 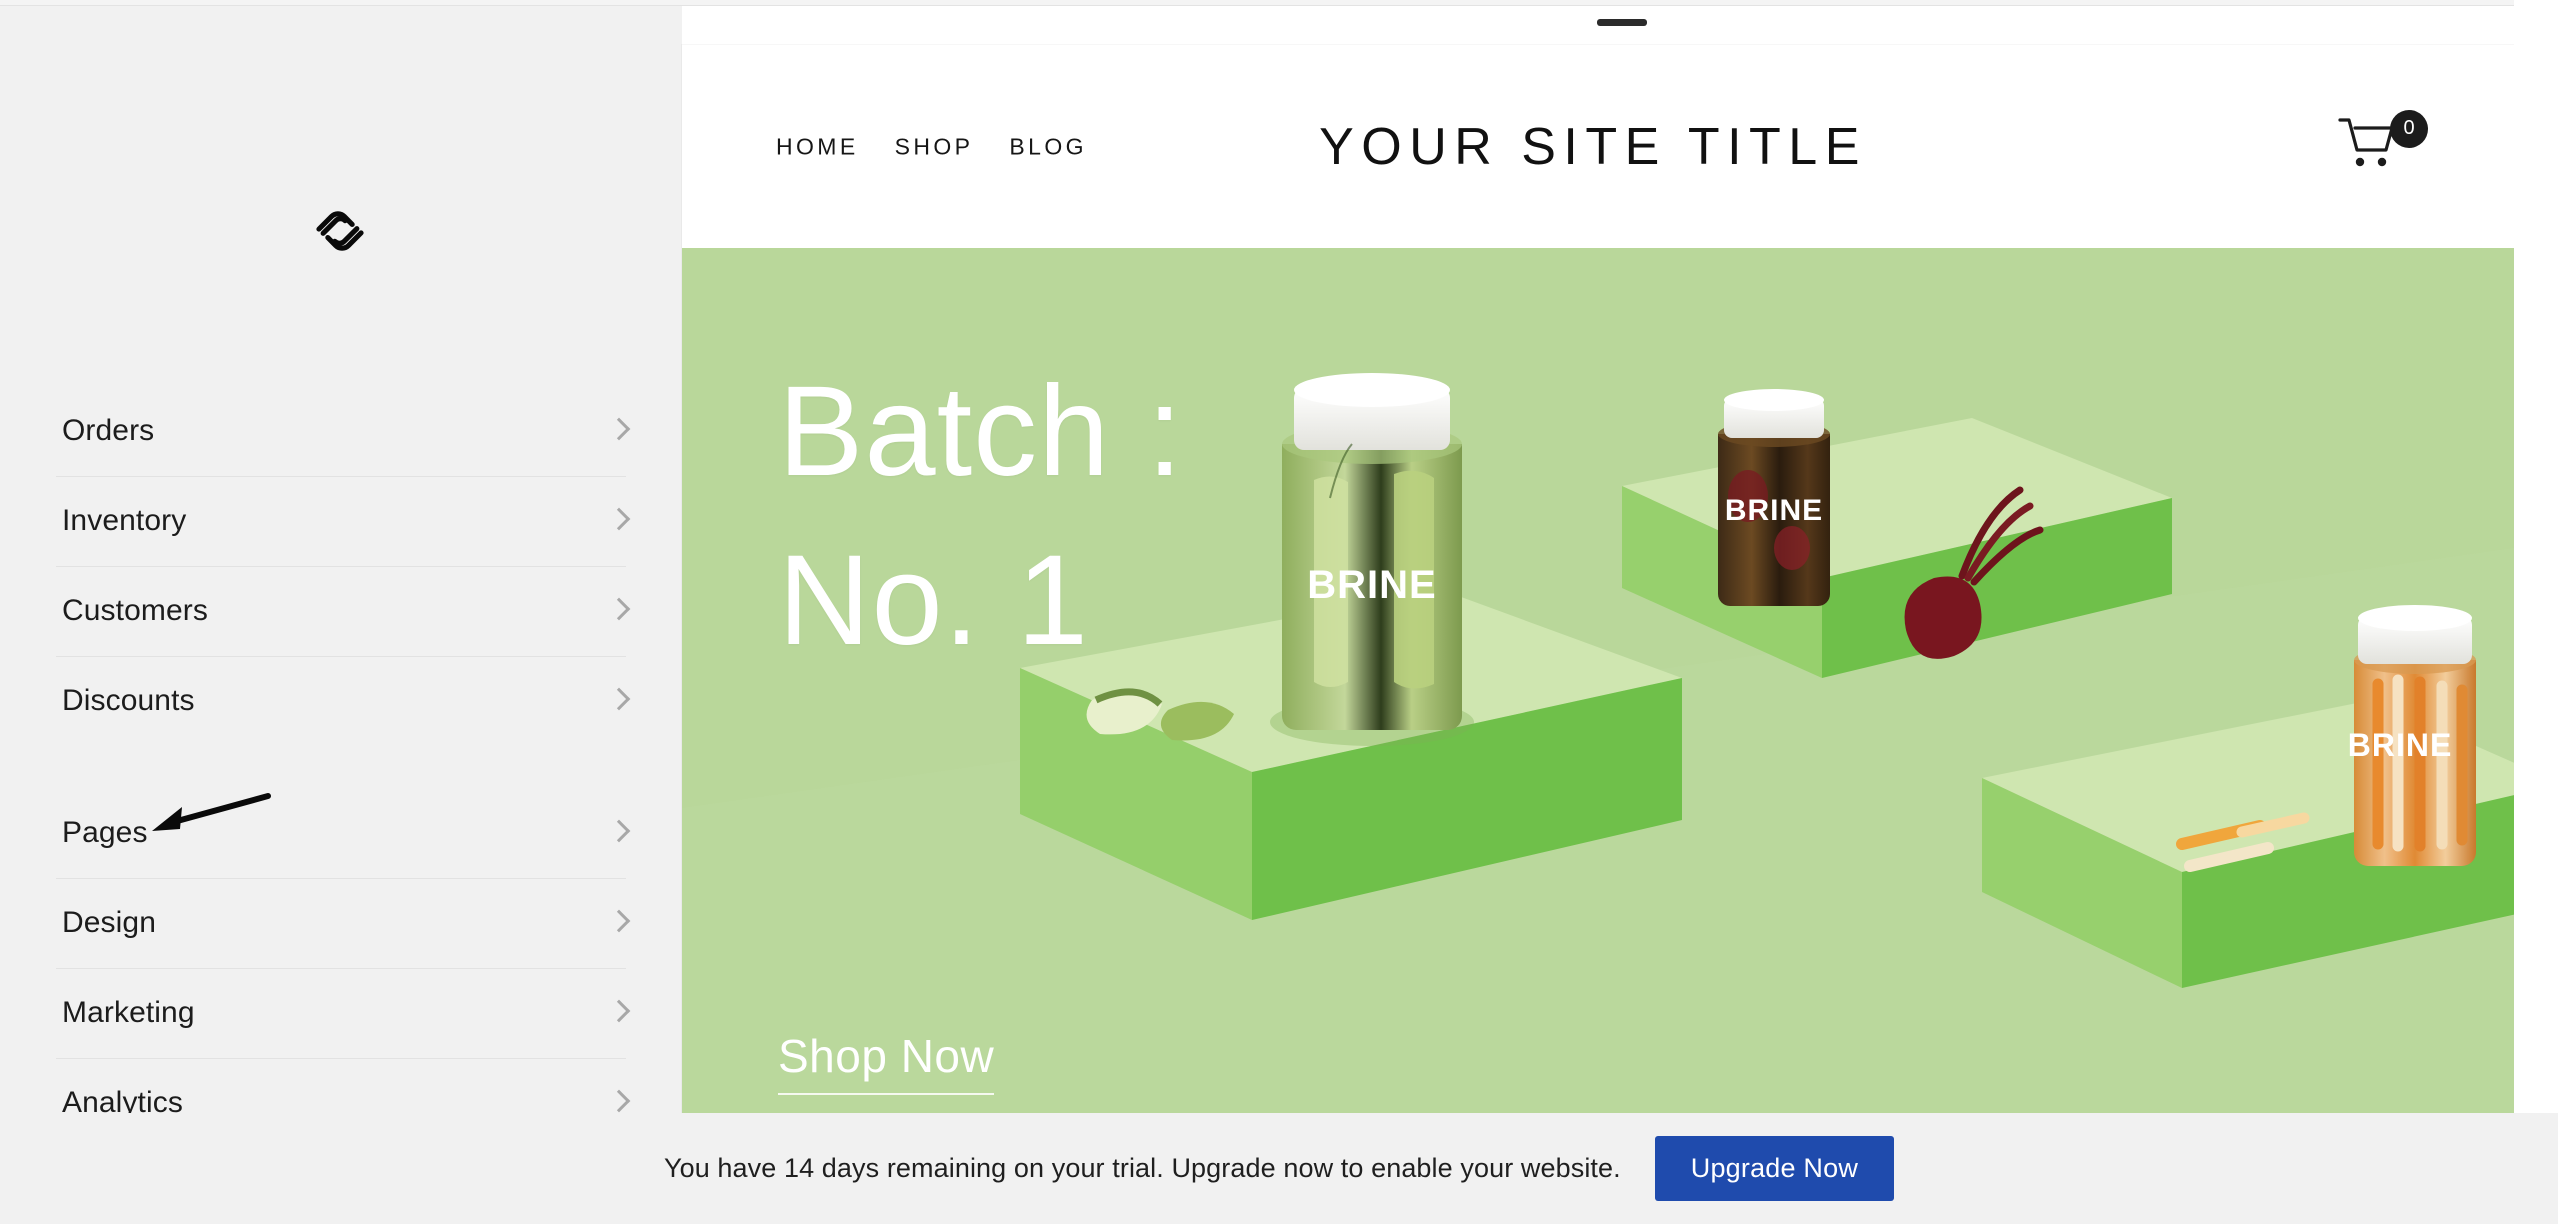 I want to click on cart-button: 0, so click(x=2383, y=145).